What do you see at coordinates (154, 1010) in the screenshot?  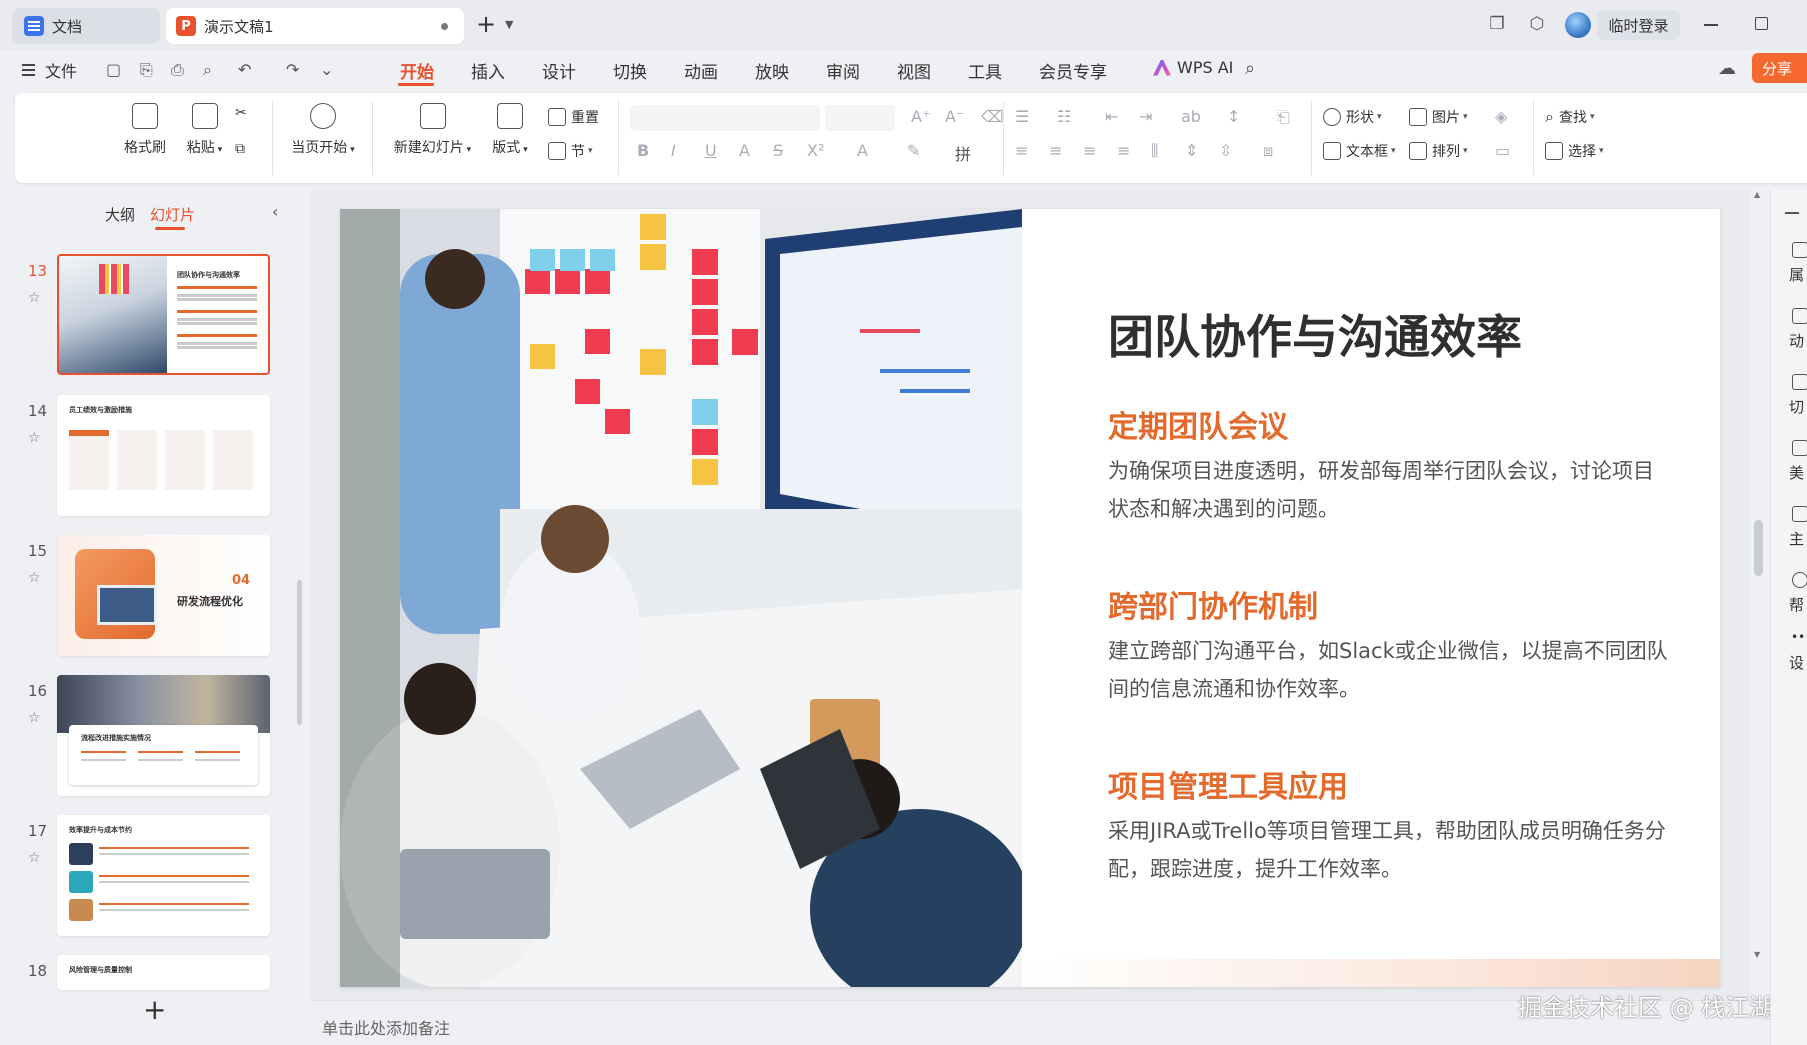 I see `add-slide-plus-icon: +` at bounding box center [154, 1010].